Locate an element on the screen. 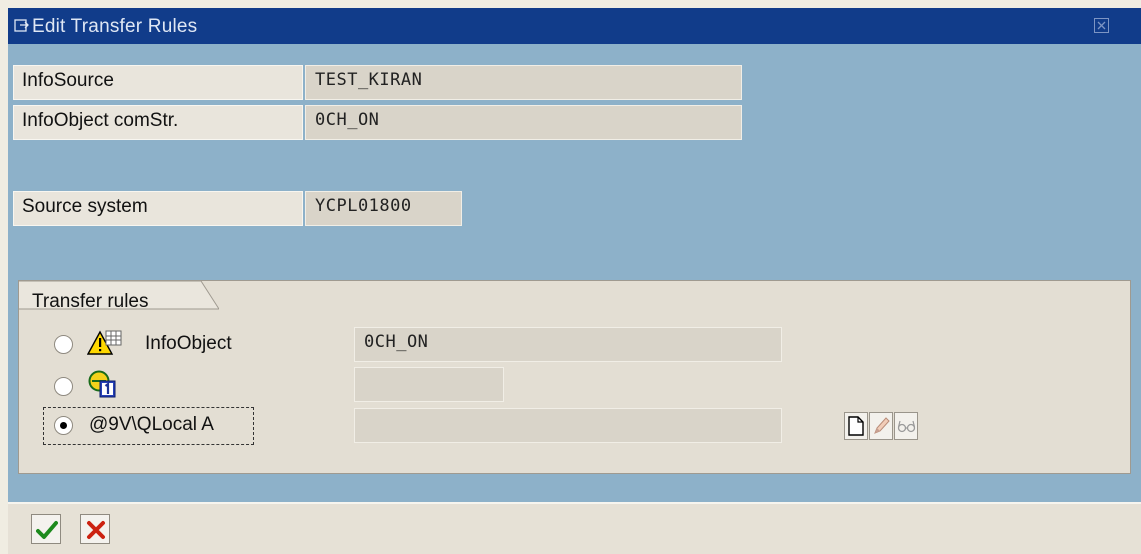 This screenshot has height=554, width=1141. cross-icon is located at coordinates (96, 530).